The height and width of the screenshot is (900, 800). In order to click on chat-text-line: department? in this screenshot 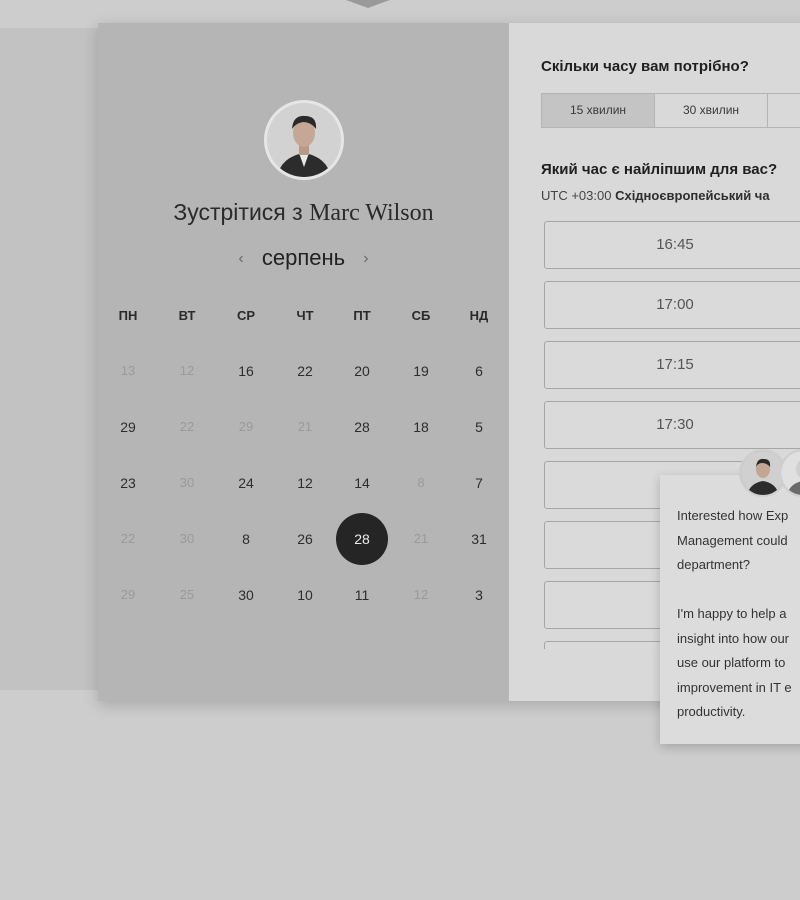, I will do `click(713, 564)`.